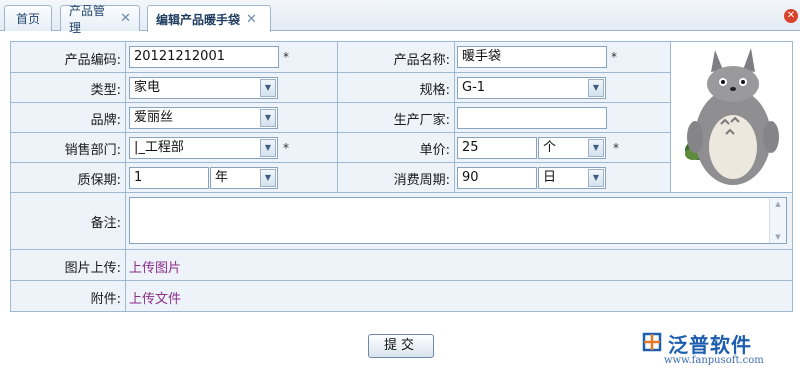  I want to click on spec-value: G-1, so click(474, 87).